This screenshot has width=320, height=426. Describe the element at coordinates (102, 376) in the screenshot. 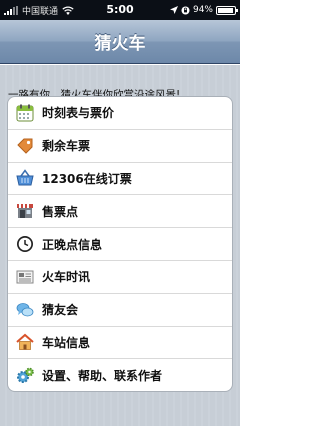

I see `menu-item-label: 设置、帮助、联系作者` at that location.